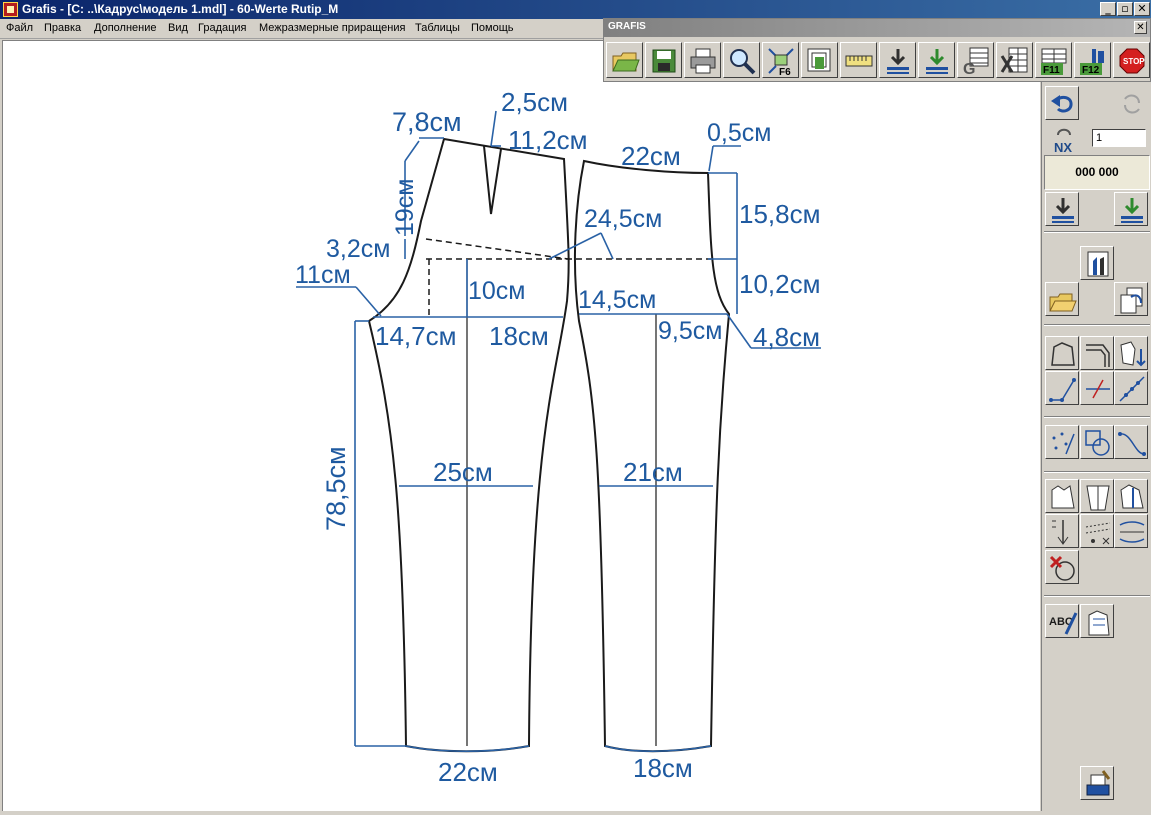 The height and width of the screenshot is (815, 1151). What do you see at coordinates (178, 28) in the screenshot?
I see `menu-view: Вид` at bounding box center [178, 28].